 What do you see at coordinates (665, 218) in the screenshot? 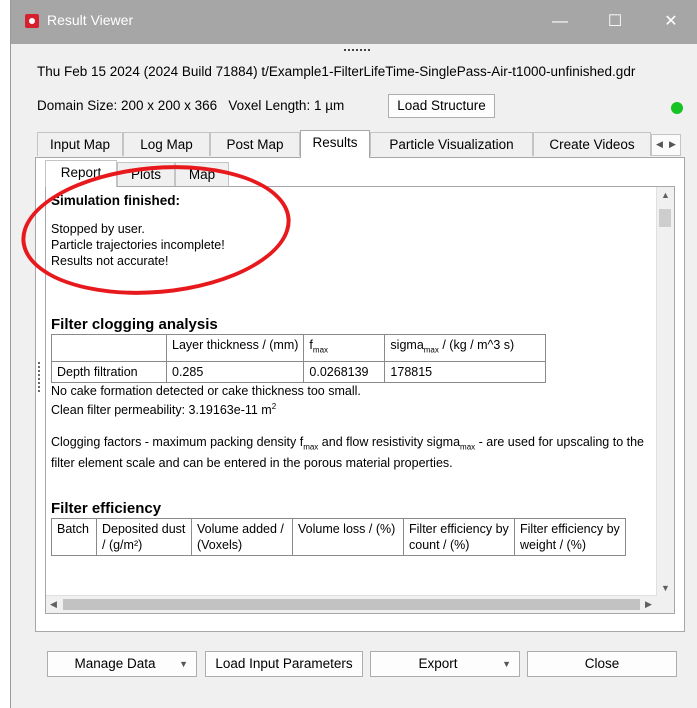
I see `vertical-scroll-thumb` at bounding box center [665, 218].